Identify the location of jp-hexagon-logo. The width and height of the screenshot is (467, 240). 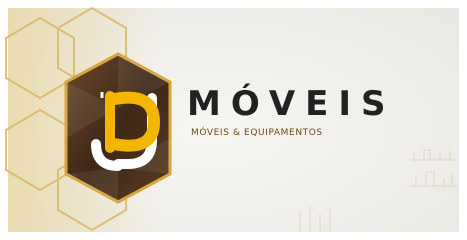
(118, 128).